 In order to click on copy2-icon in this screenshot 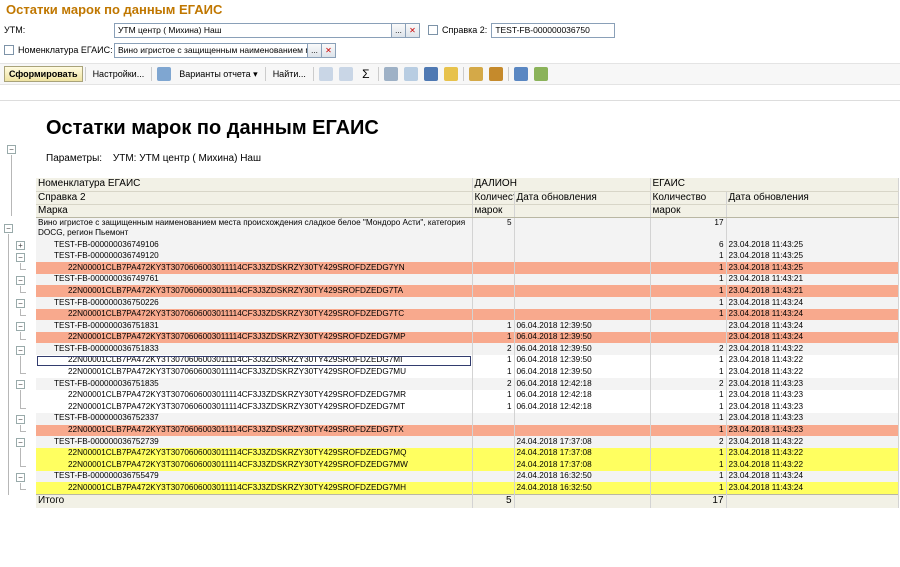, I will do `click(475, 74)`.